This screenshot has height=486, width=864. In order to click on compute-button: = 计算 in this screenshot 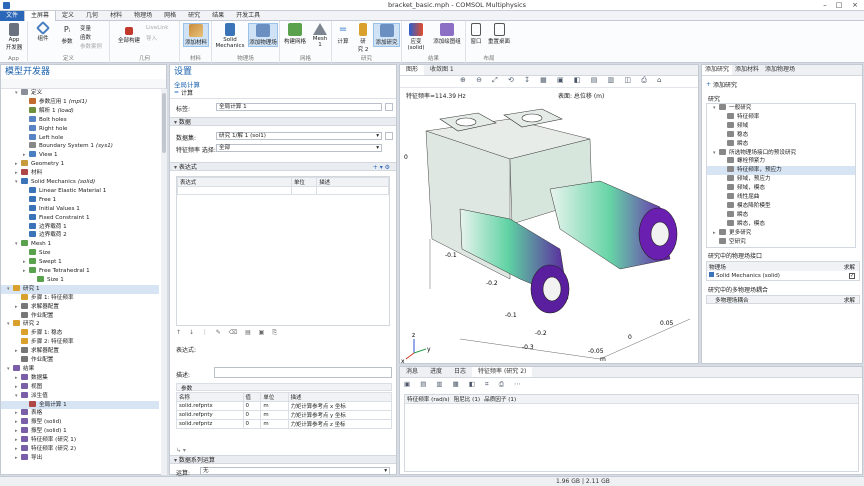, I will do `click(183, 92)`.